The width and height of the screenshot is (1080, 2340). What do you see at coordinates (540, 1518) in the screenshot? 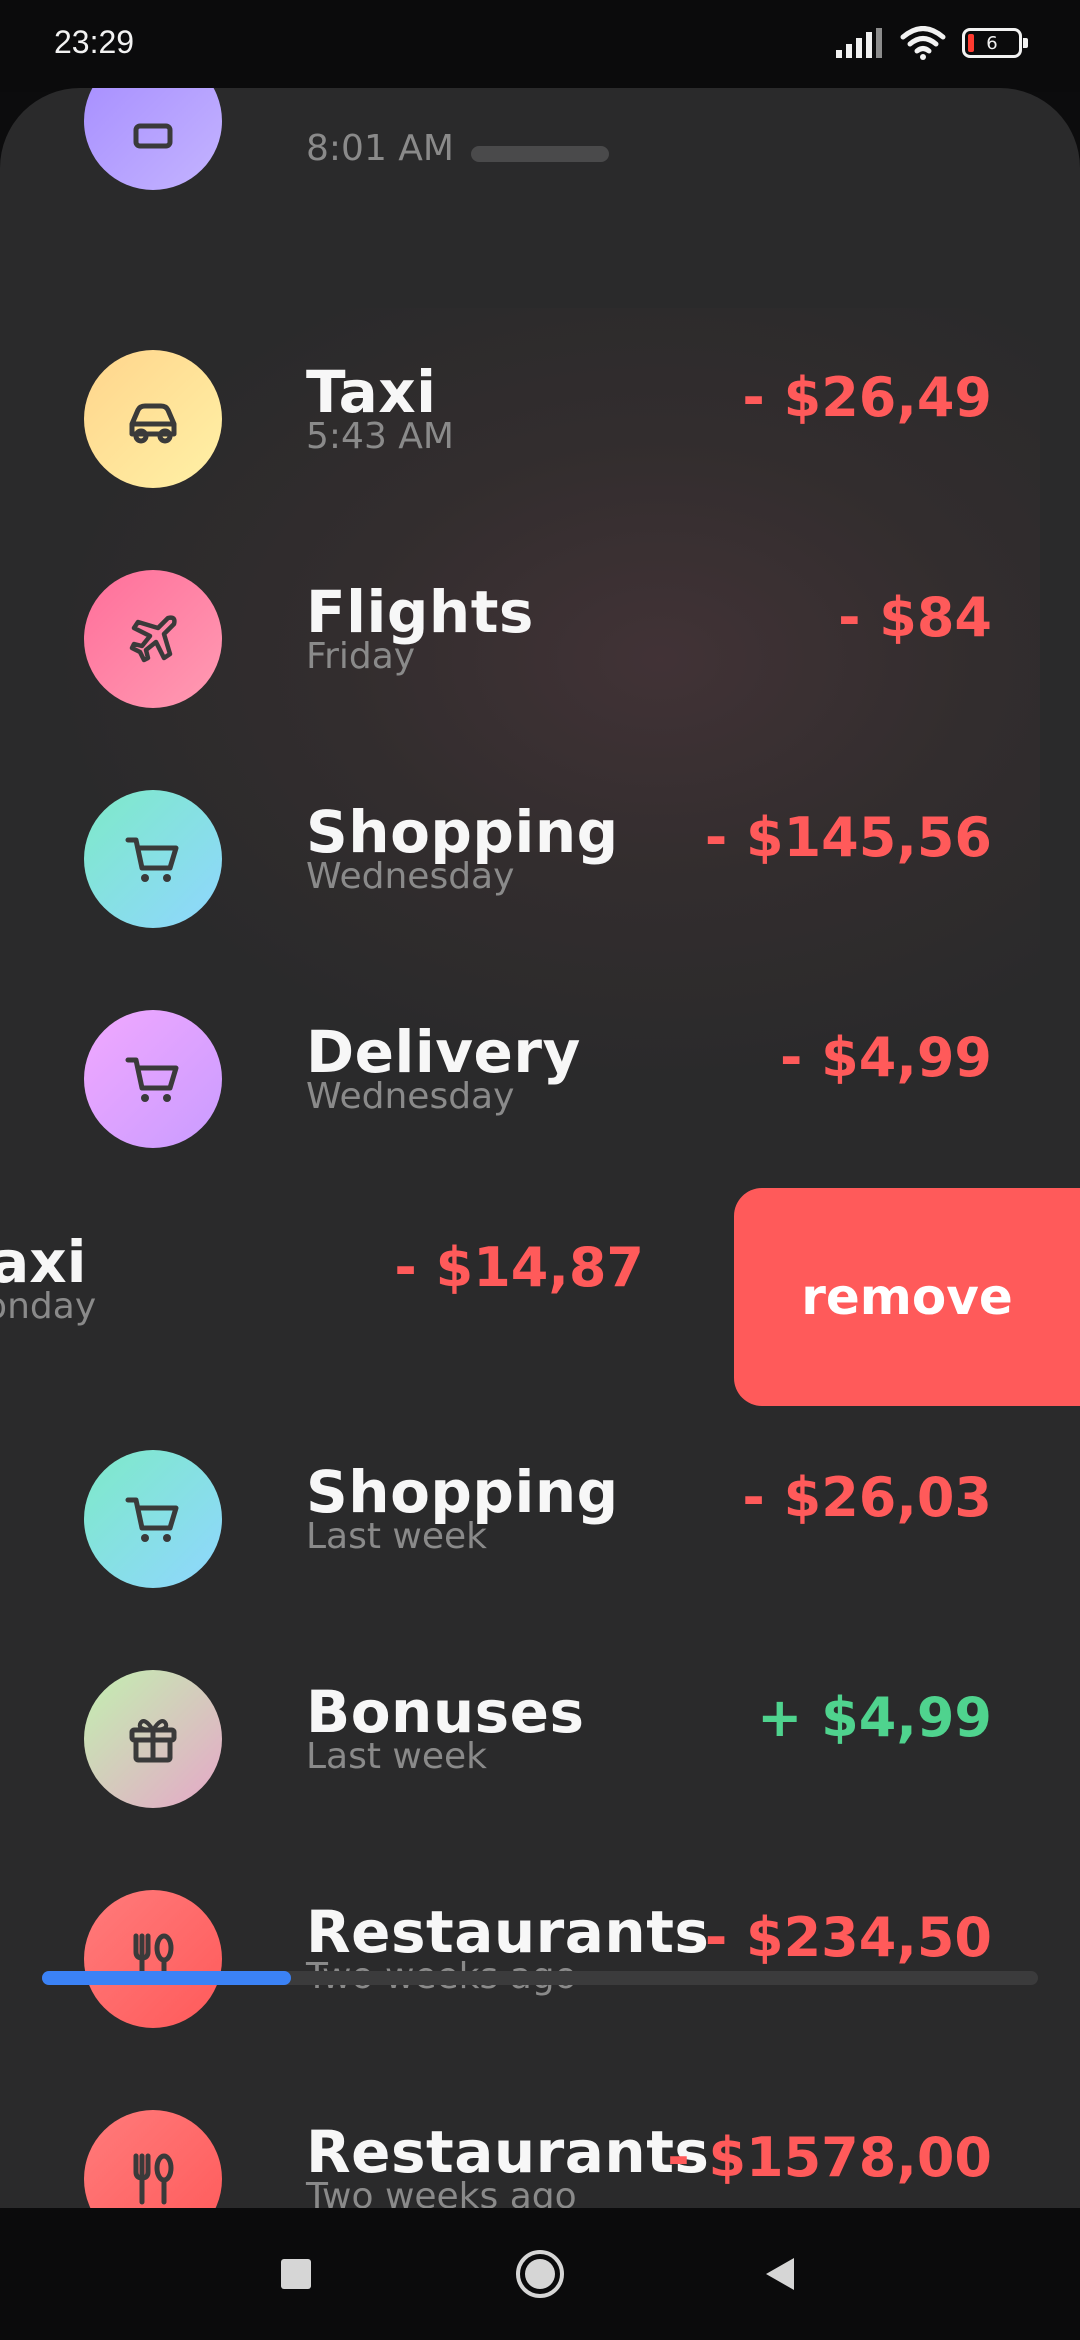
I see `transaction-row: Shopping Last week - $26,03` at bounding box center [540, 1518].